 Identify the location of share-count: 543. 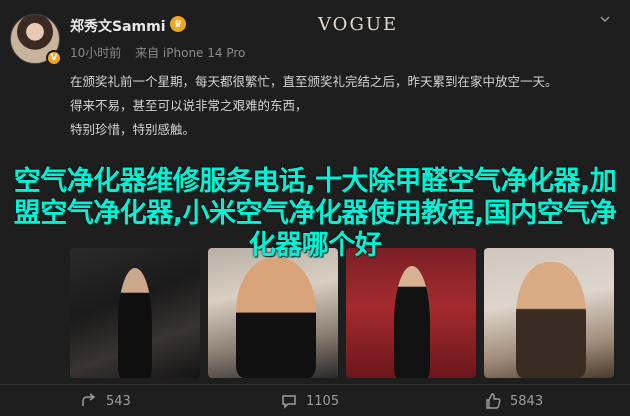
(118, 401).